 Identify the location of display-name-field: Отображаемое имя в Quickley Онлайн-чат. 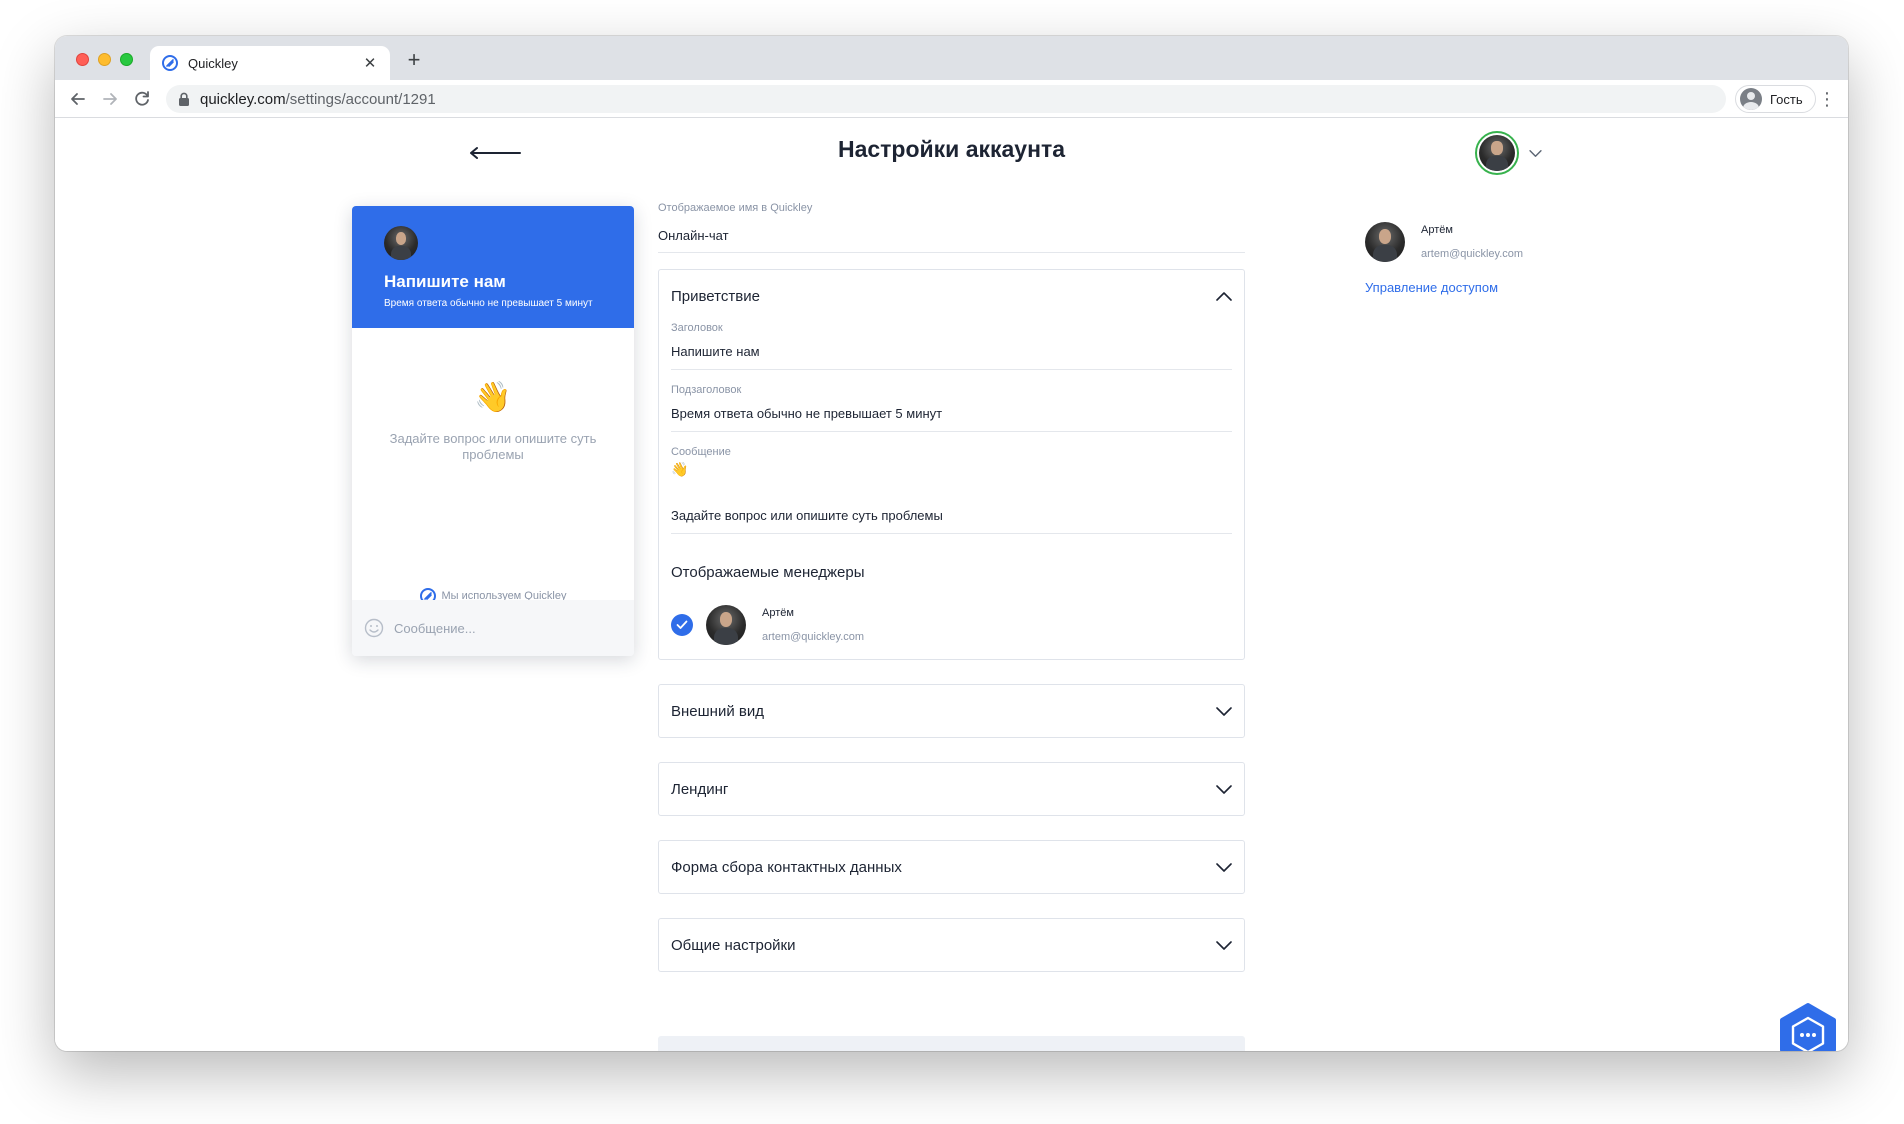
(951, 227).